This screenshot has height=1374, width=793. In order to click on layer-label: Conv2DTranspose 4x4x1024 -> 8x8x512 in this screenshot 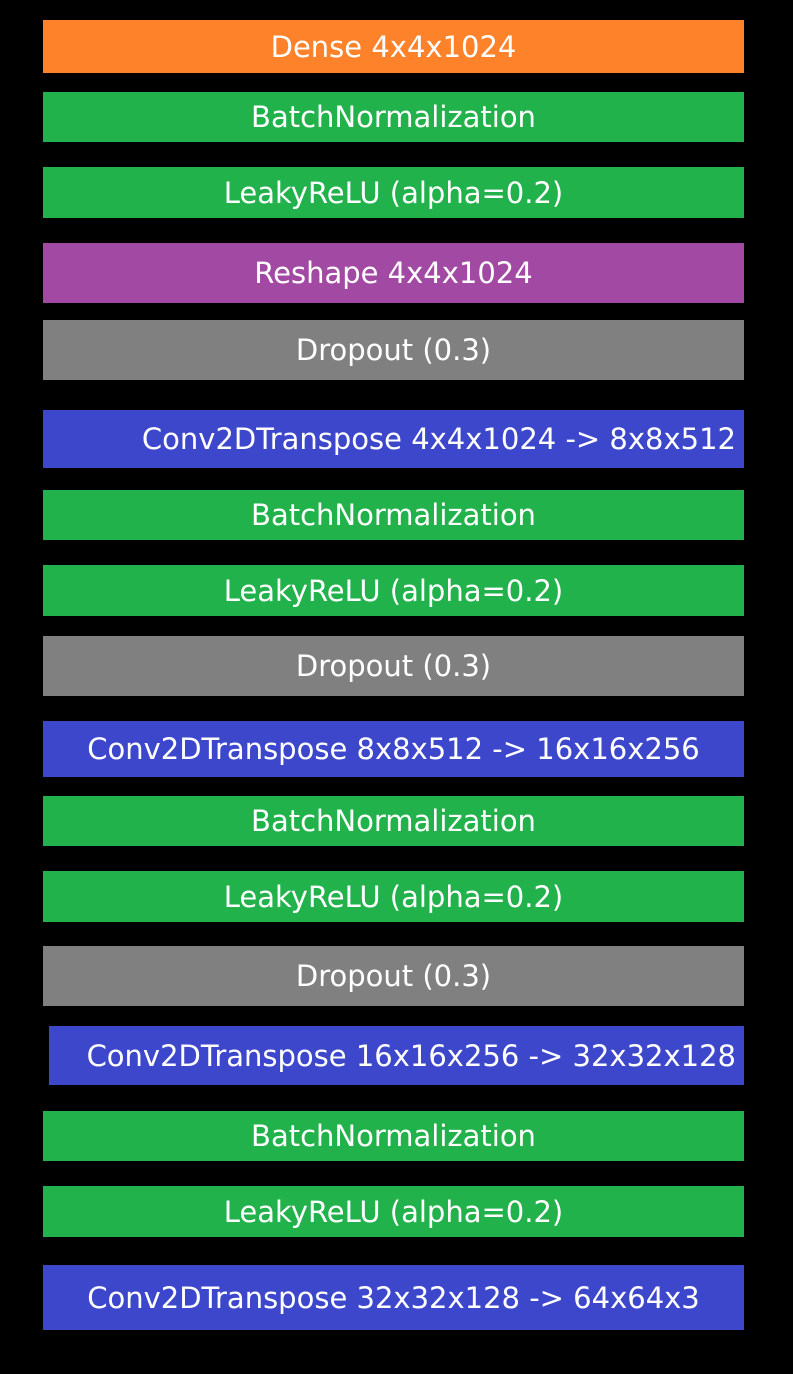, I will do `click(438, 439)`.